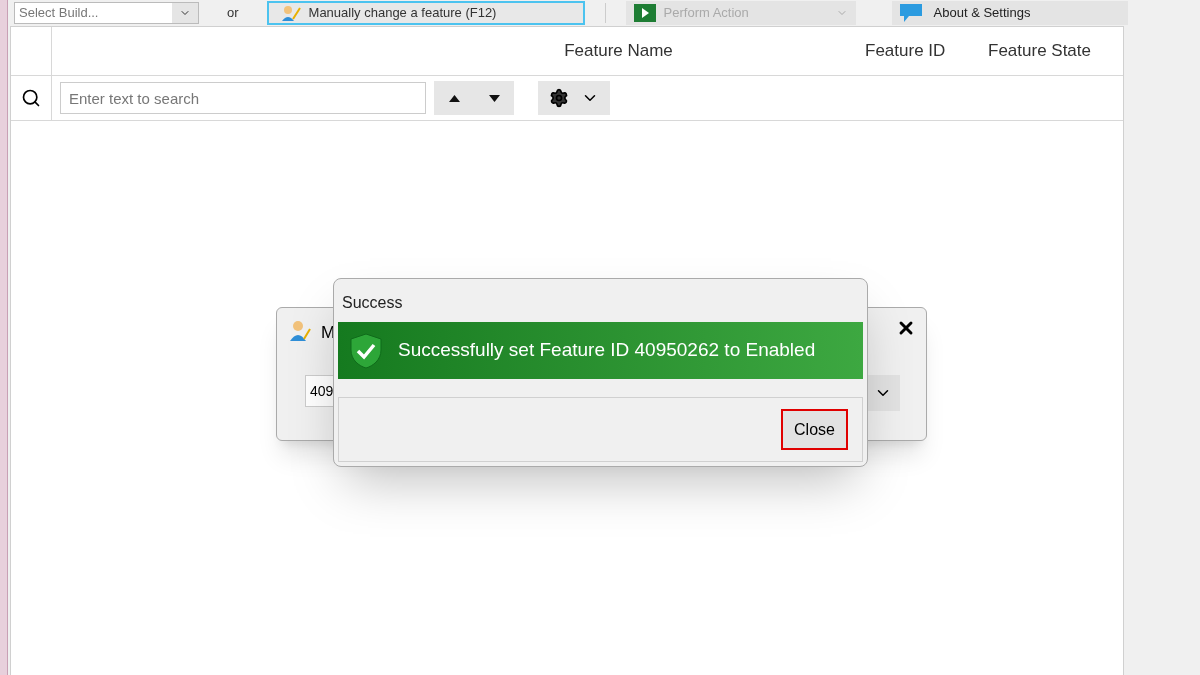 This screenshot has height=675, width=1200. What do you see at coordinates (233, 13) in the screenshot?
I see `or-label: or` at bounding box center [233, 13].